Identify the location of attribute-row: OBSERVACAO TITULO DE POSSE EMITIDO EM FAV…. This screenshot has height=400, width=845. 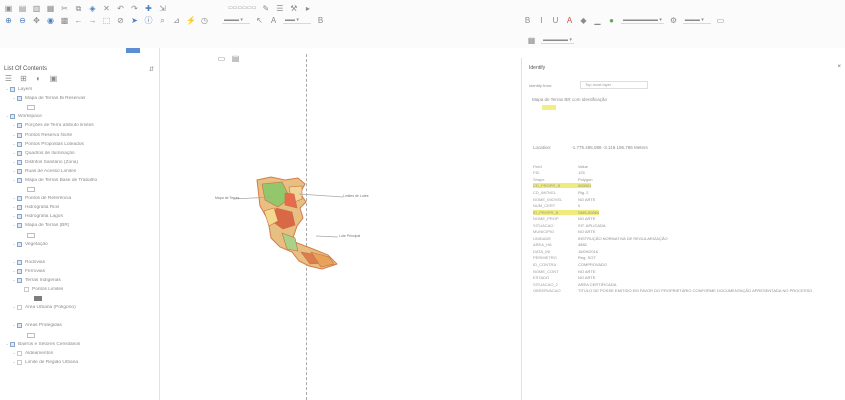
(688, 290).